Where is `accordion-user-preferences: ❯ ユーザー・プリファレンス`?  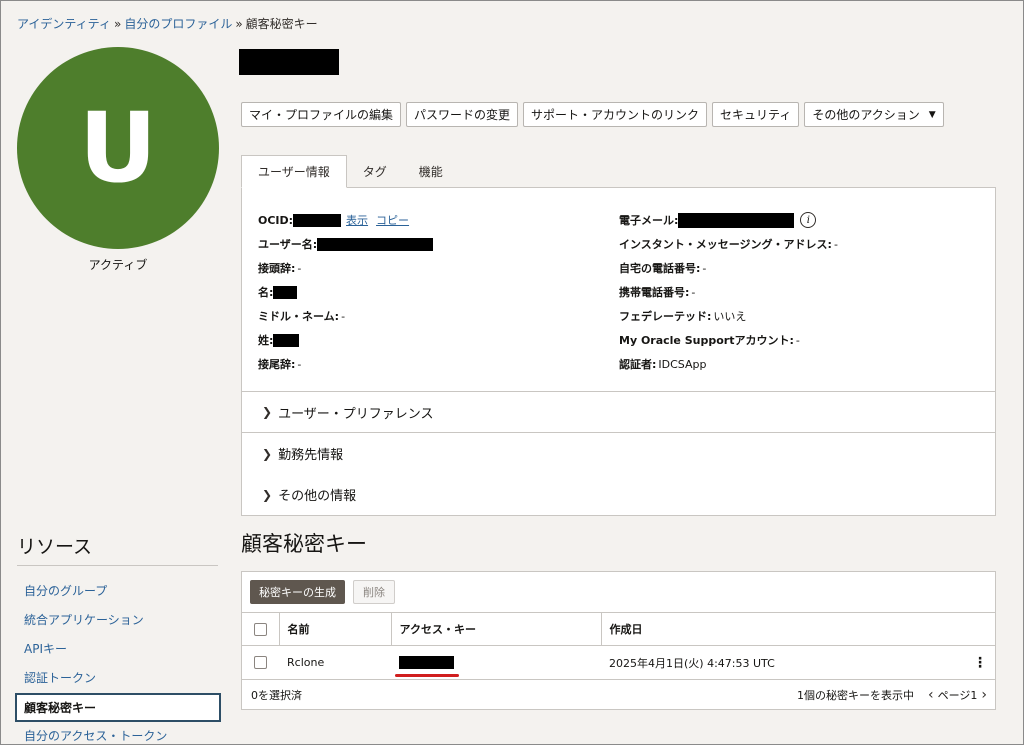
accordion-user-preferences: ❯ ユーザー・プリファレンス is located at coordinates (618, 412).